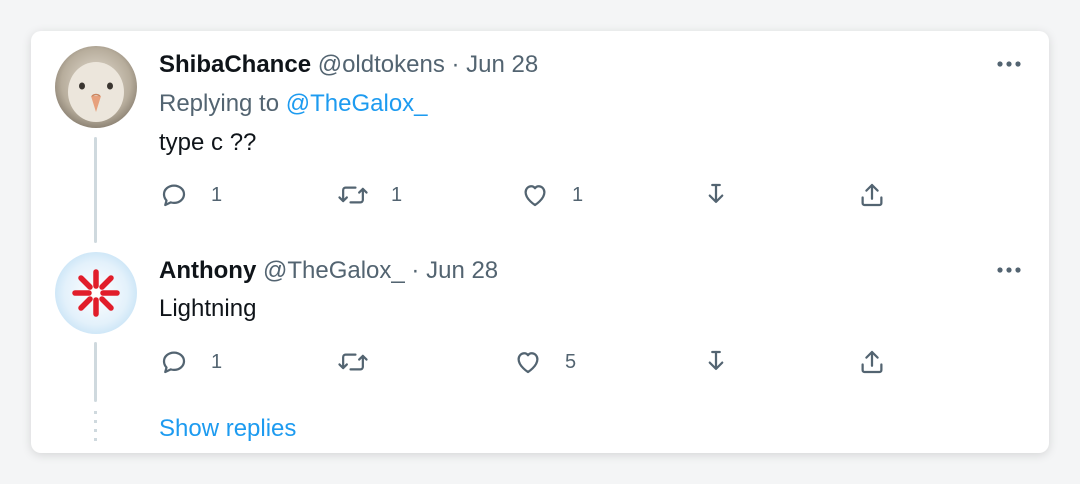  What do you see at coordinates (235, 64) in the screenshot?
I see `author-name: ShibaChance` at bounding box center [235, 64].